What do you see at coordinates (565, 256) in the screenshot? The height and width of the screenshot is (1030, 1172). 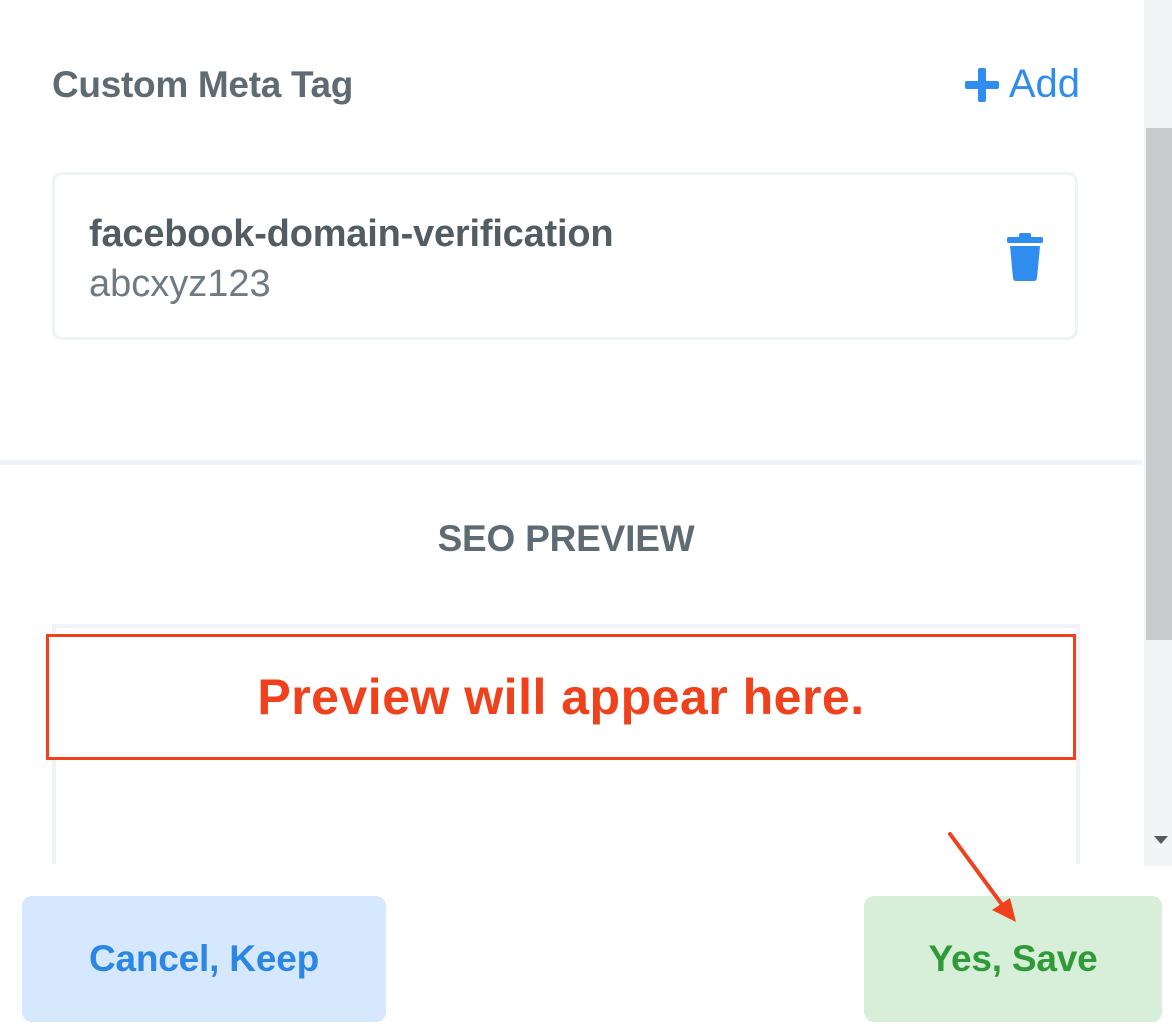 I see `meta-tag-card: facebook-domain-verification abcxyz123` at bounding box center [565, 256].